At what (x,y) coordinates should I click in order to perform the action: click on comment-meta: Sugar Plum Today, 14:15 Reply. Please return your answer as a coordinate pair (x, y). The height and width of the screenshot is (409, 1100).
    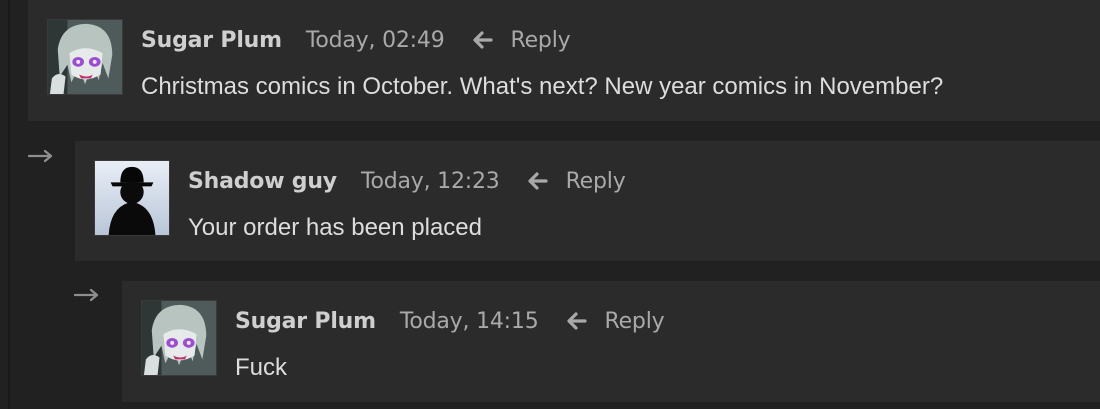
    Looking at the image, I should click on (450, 321).